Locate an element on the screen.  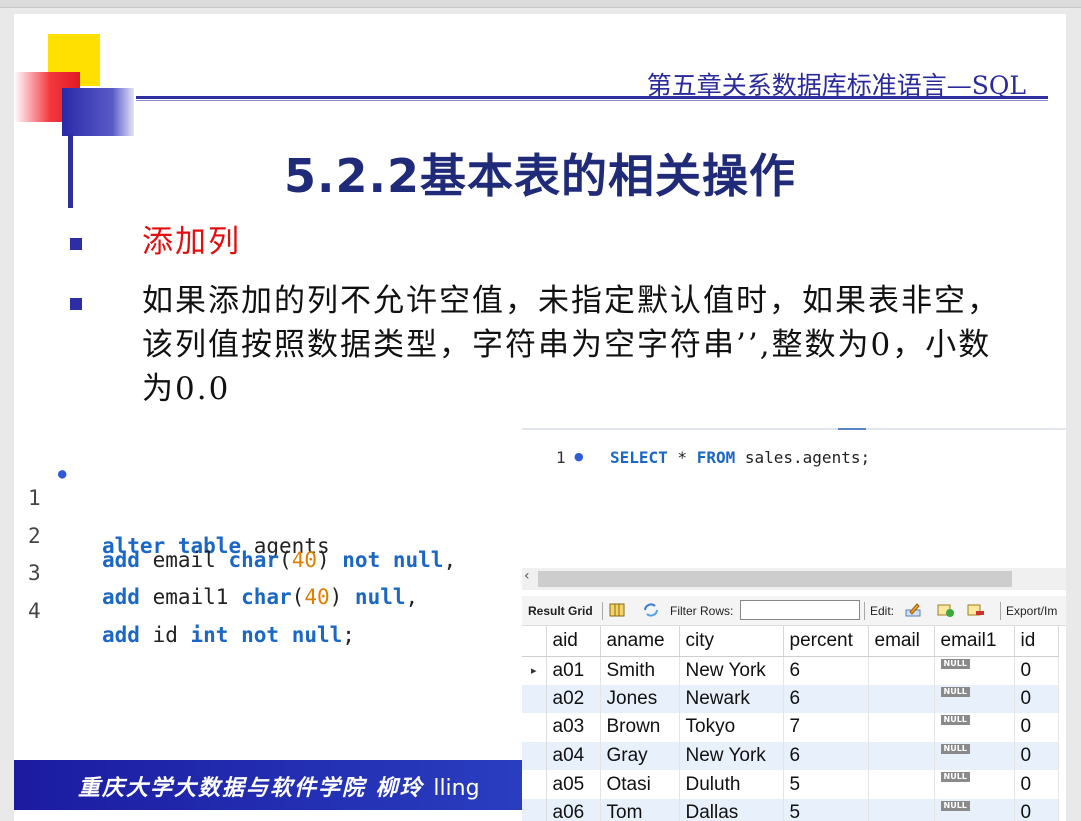
cell-aid: a05 is located at coordinates (573, 784).